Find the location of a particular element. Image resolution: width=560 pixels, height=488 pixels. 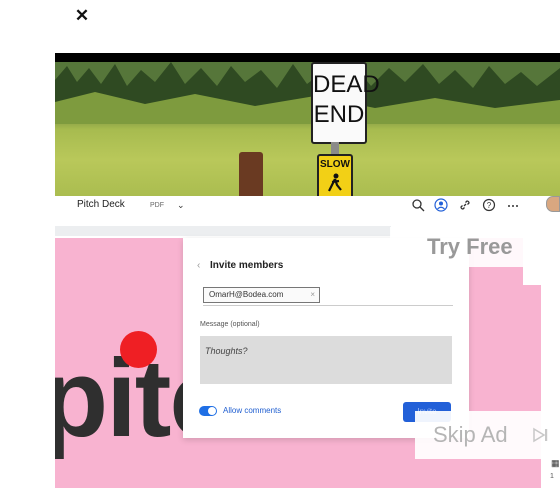

email-input-underline is located at coordinates (328, 305).